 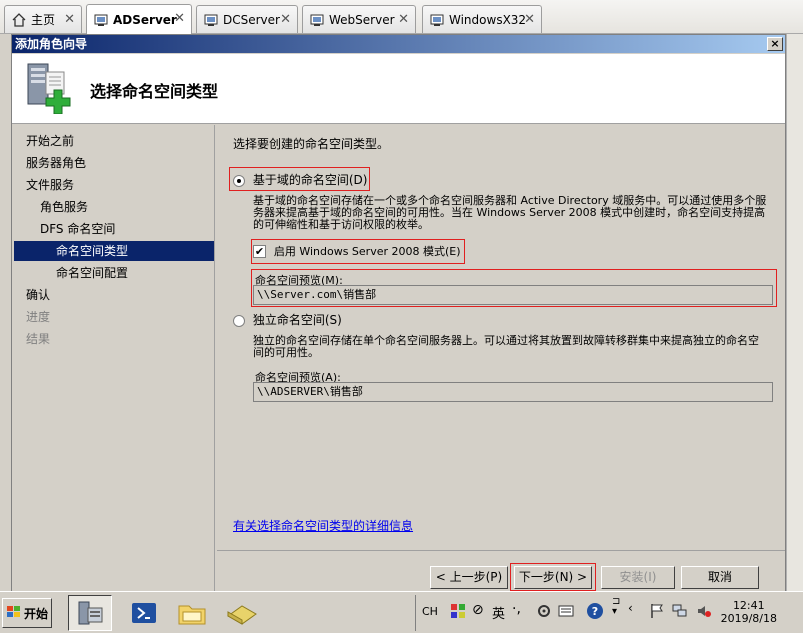 I want to click on tray-menu-icon: ⊐ ▾, so click(x=616, y=607).